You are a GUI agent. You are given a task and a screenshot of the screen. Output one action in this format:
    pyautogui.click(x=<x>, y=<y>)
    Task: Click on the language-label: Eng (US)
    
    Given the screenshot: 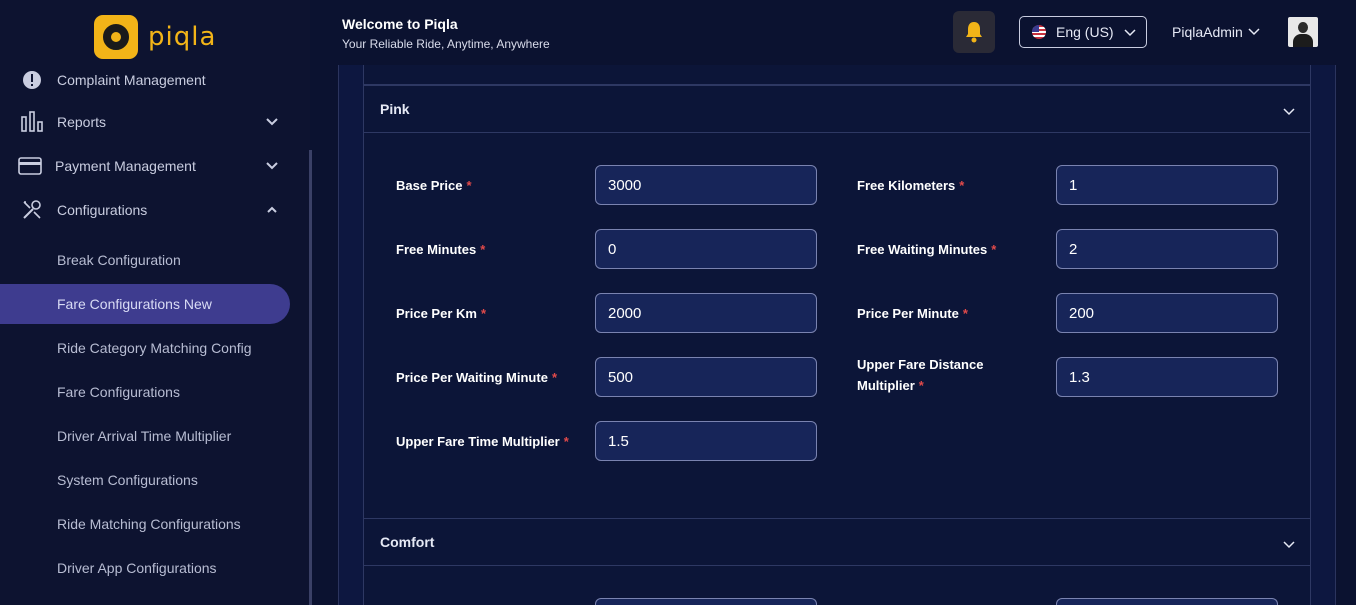 What is the action you would take?
    pyautogui.click(x=1085, y=32)
    